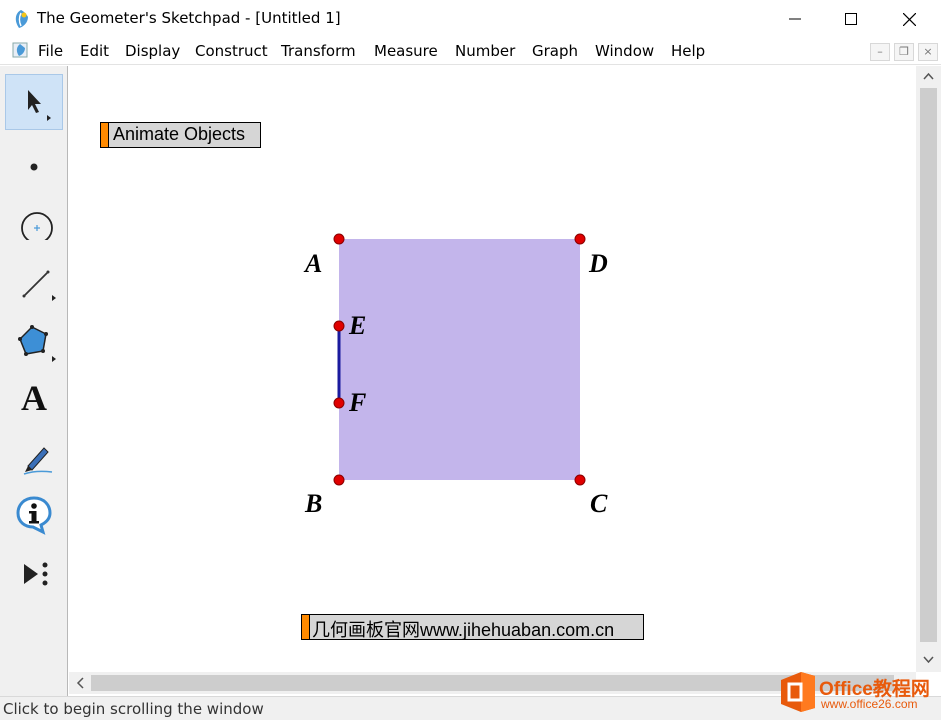  What do you see at coordinates (80, 683) in the screenshot?
I see `scroll-left-icon` at bounding box center [80, 683].